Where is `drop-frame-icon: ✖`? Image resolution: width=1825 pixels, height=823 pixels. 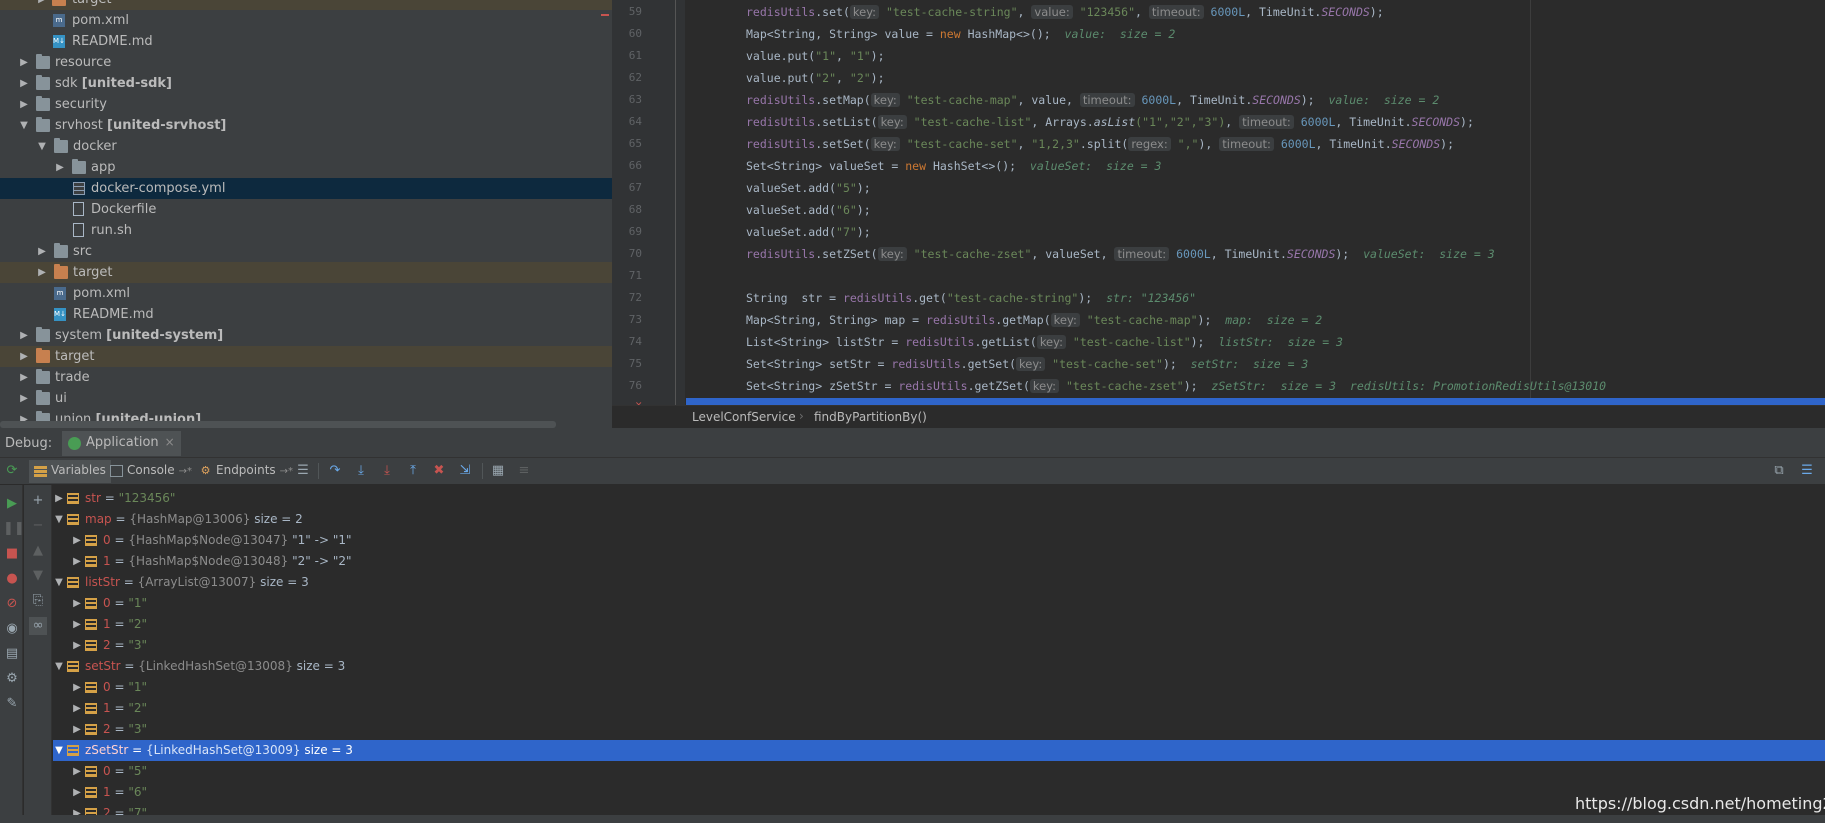 drop-frame-icon: ✖ is located at coordinates (439, 471).